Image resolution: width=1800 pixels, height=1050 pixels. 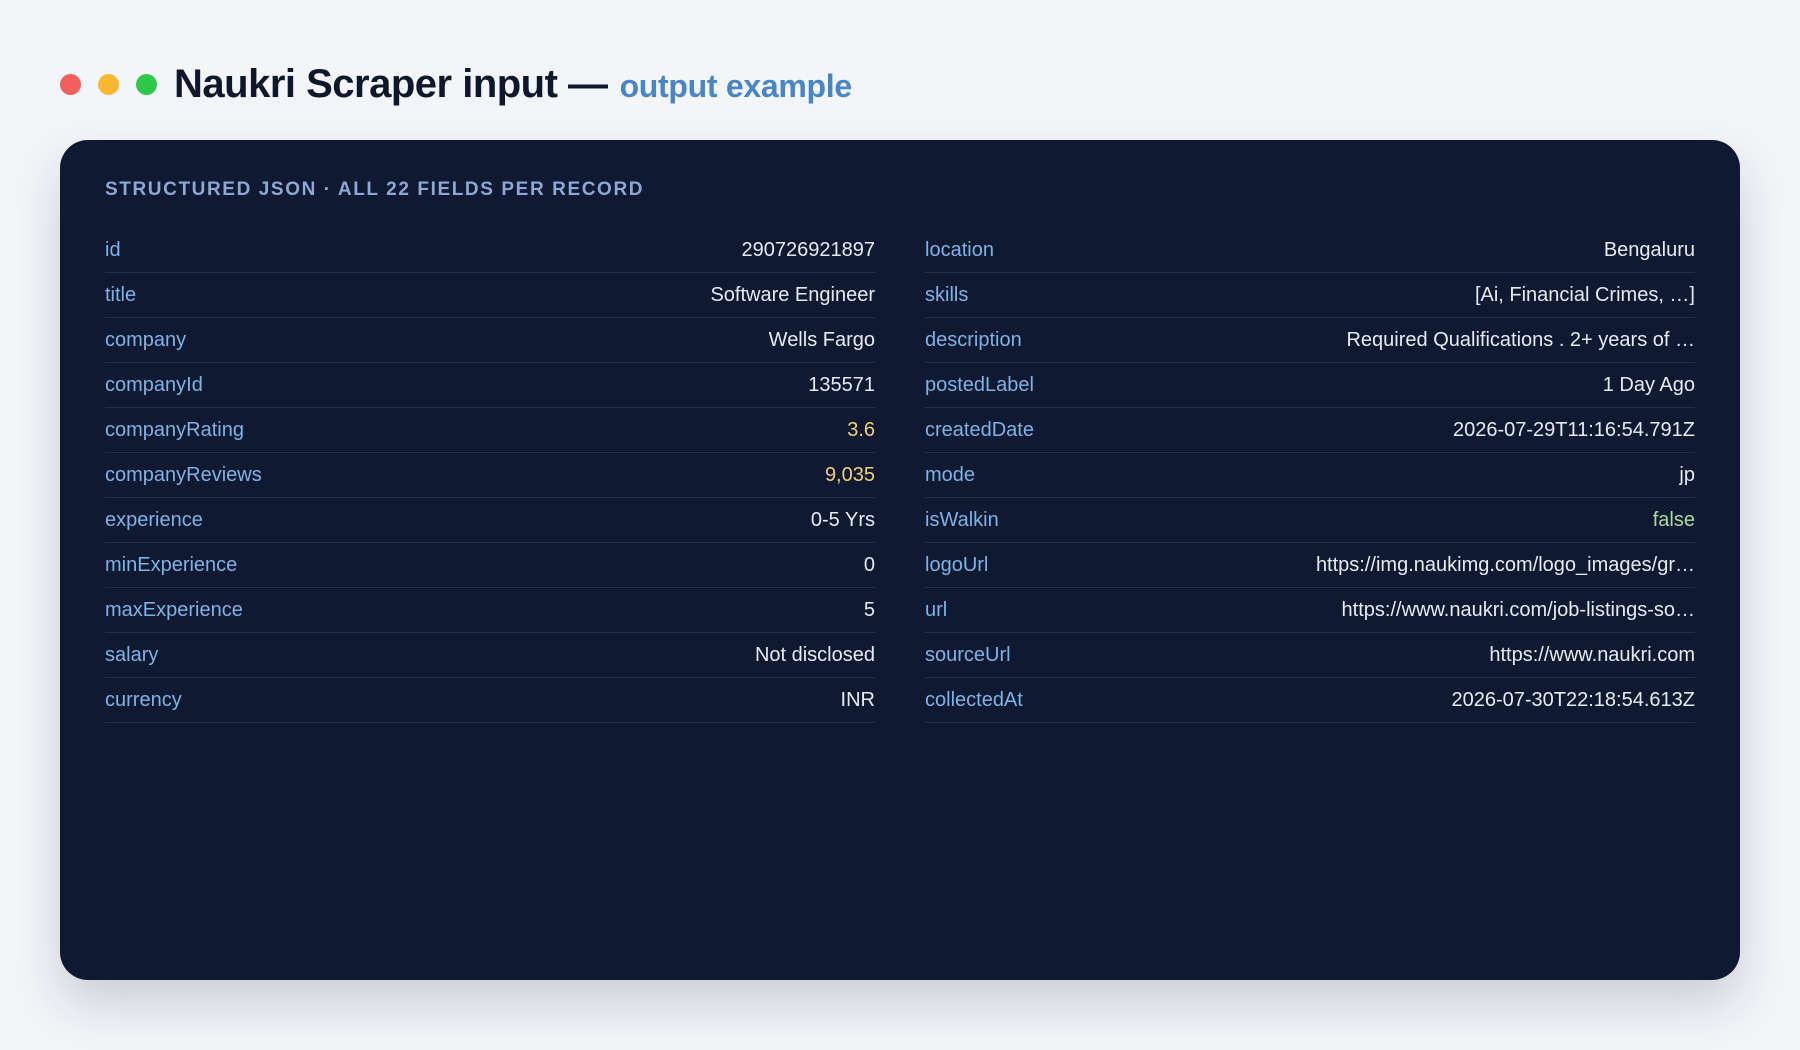 What do you see at coordinates (490, 700) in the screenshot?
I see `field-row-currency: currency INR` at bounding box center [490, 700].